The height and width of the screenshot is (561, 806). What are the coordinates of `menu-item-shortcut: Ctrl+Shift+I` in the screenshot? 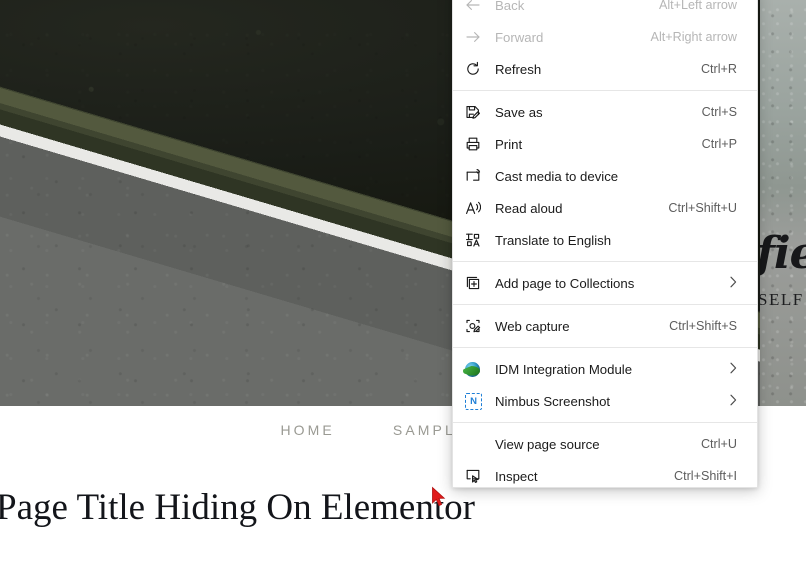 It's located at (705, 476).